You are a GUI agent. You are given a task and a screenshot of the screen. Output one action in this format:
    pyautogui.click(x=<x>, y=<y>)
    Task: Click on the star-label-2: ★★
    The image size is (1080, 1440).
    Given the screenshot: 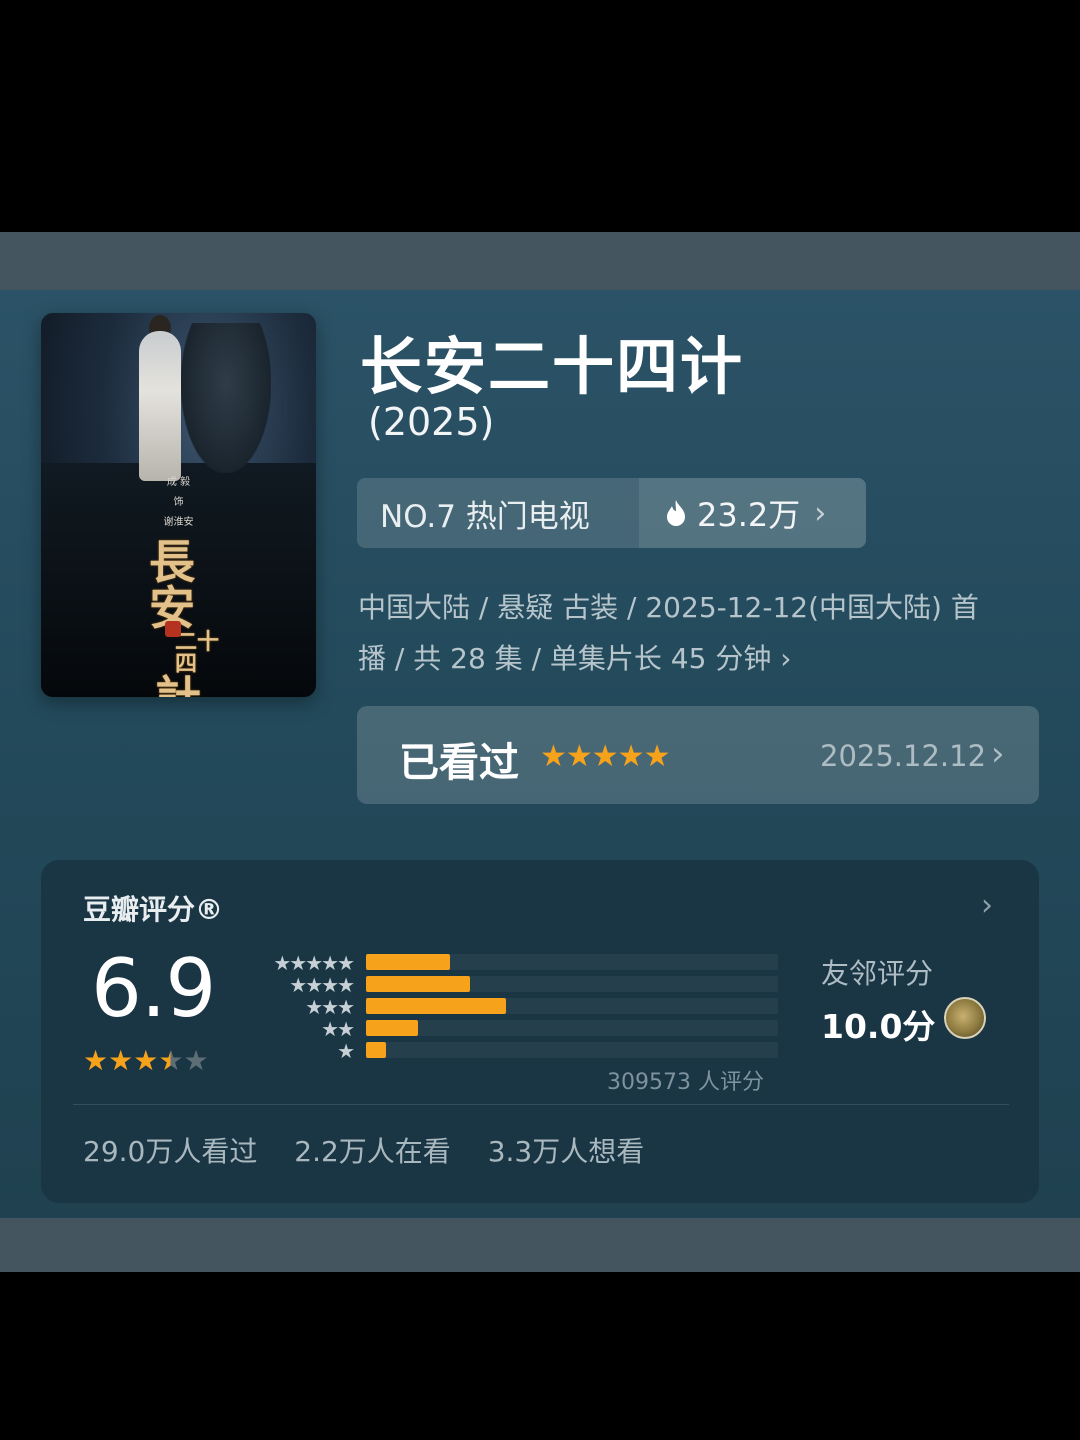 What is the action you would take?
    pyautogui.click(x=338, y=1029)
    